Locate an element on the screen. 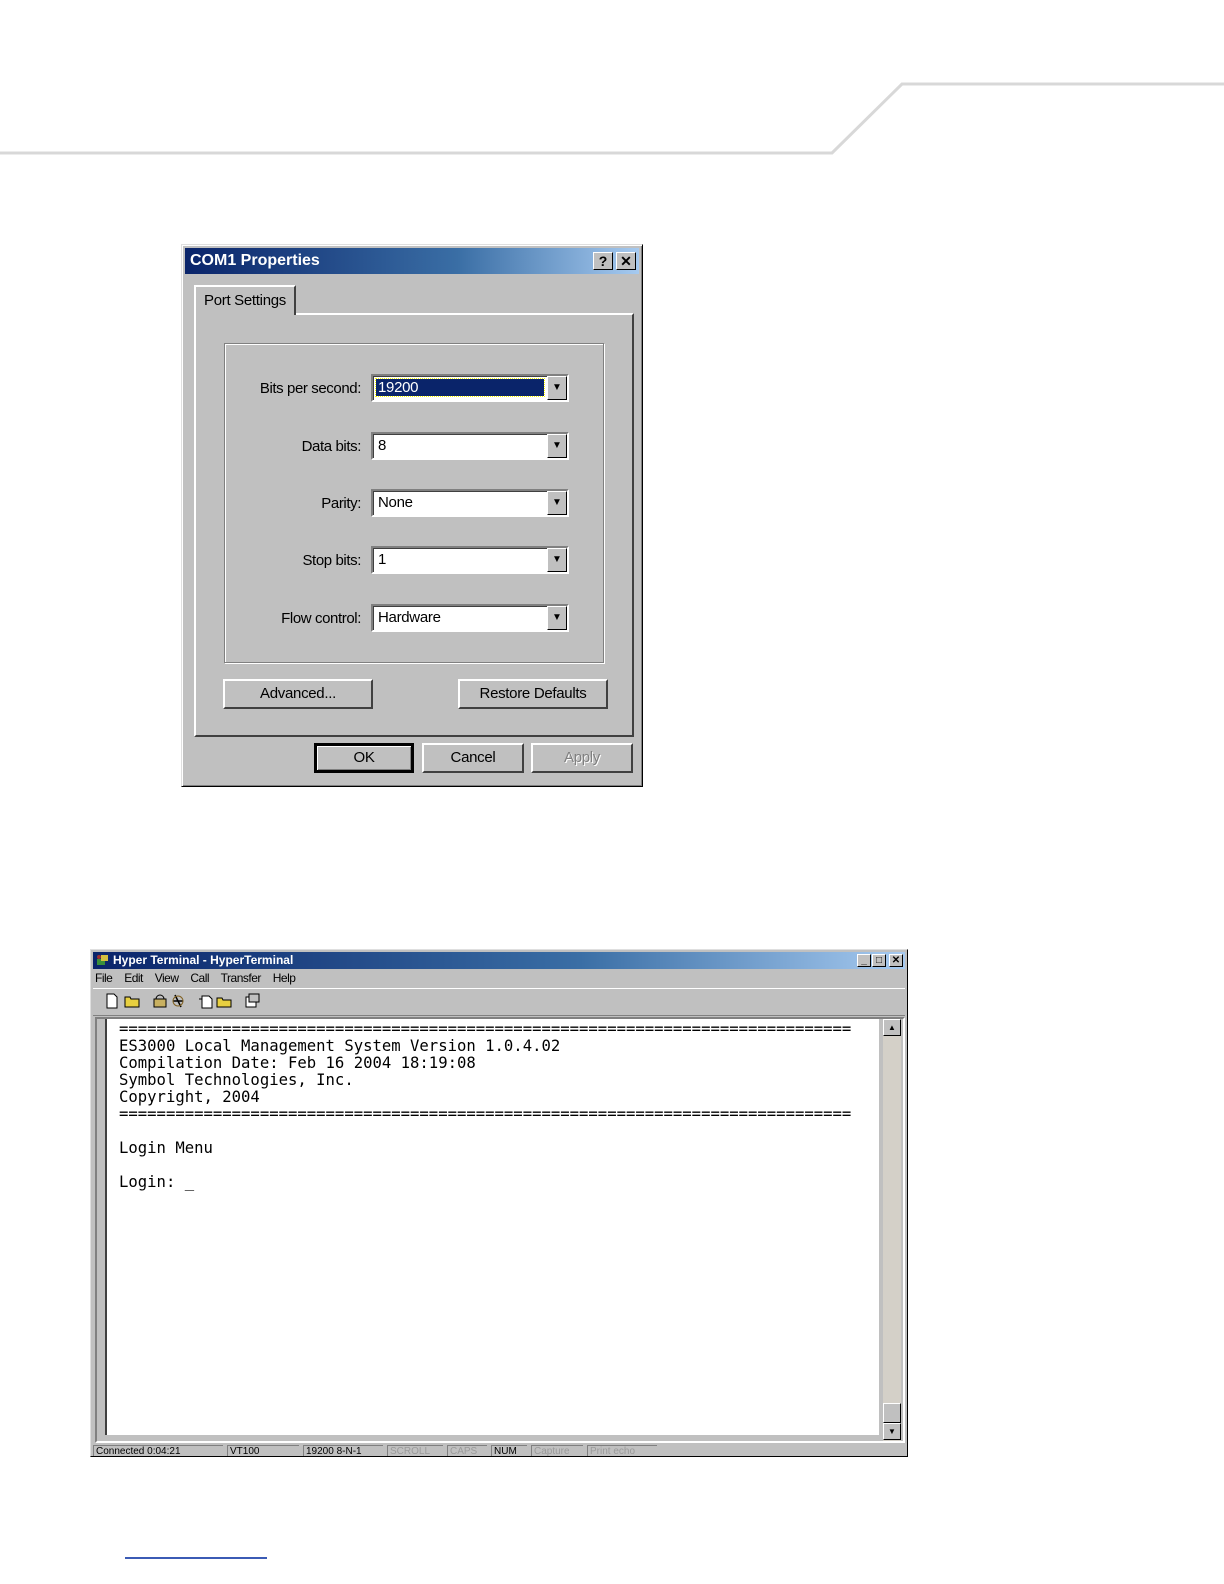 The height and width of the screenshot is (1584, 1224). terminal-line: Login Menu is located at coordinates (166, 1148).